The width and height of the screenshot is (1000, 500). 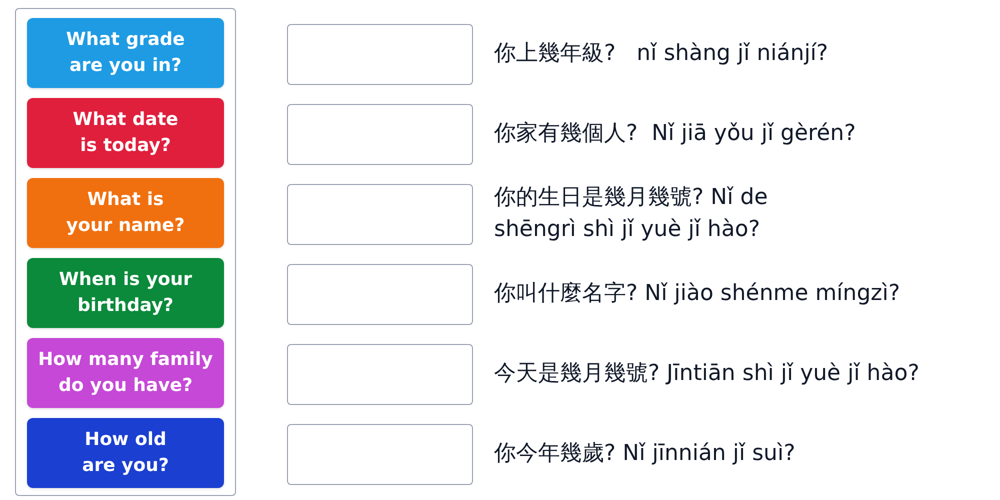 What do you see at coordinates (631, 214) in the screenshot?
I see `question-text: 你的生日是幾月幾號? Nǐ de shēngrì shì jǐ yuè jǐ hào?` at bounding box center [631, 214].